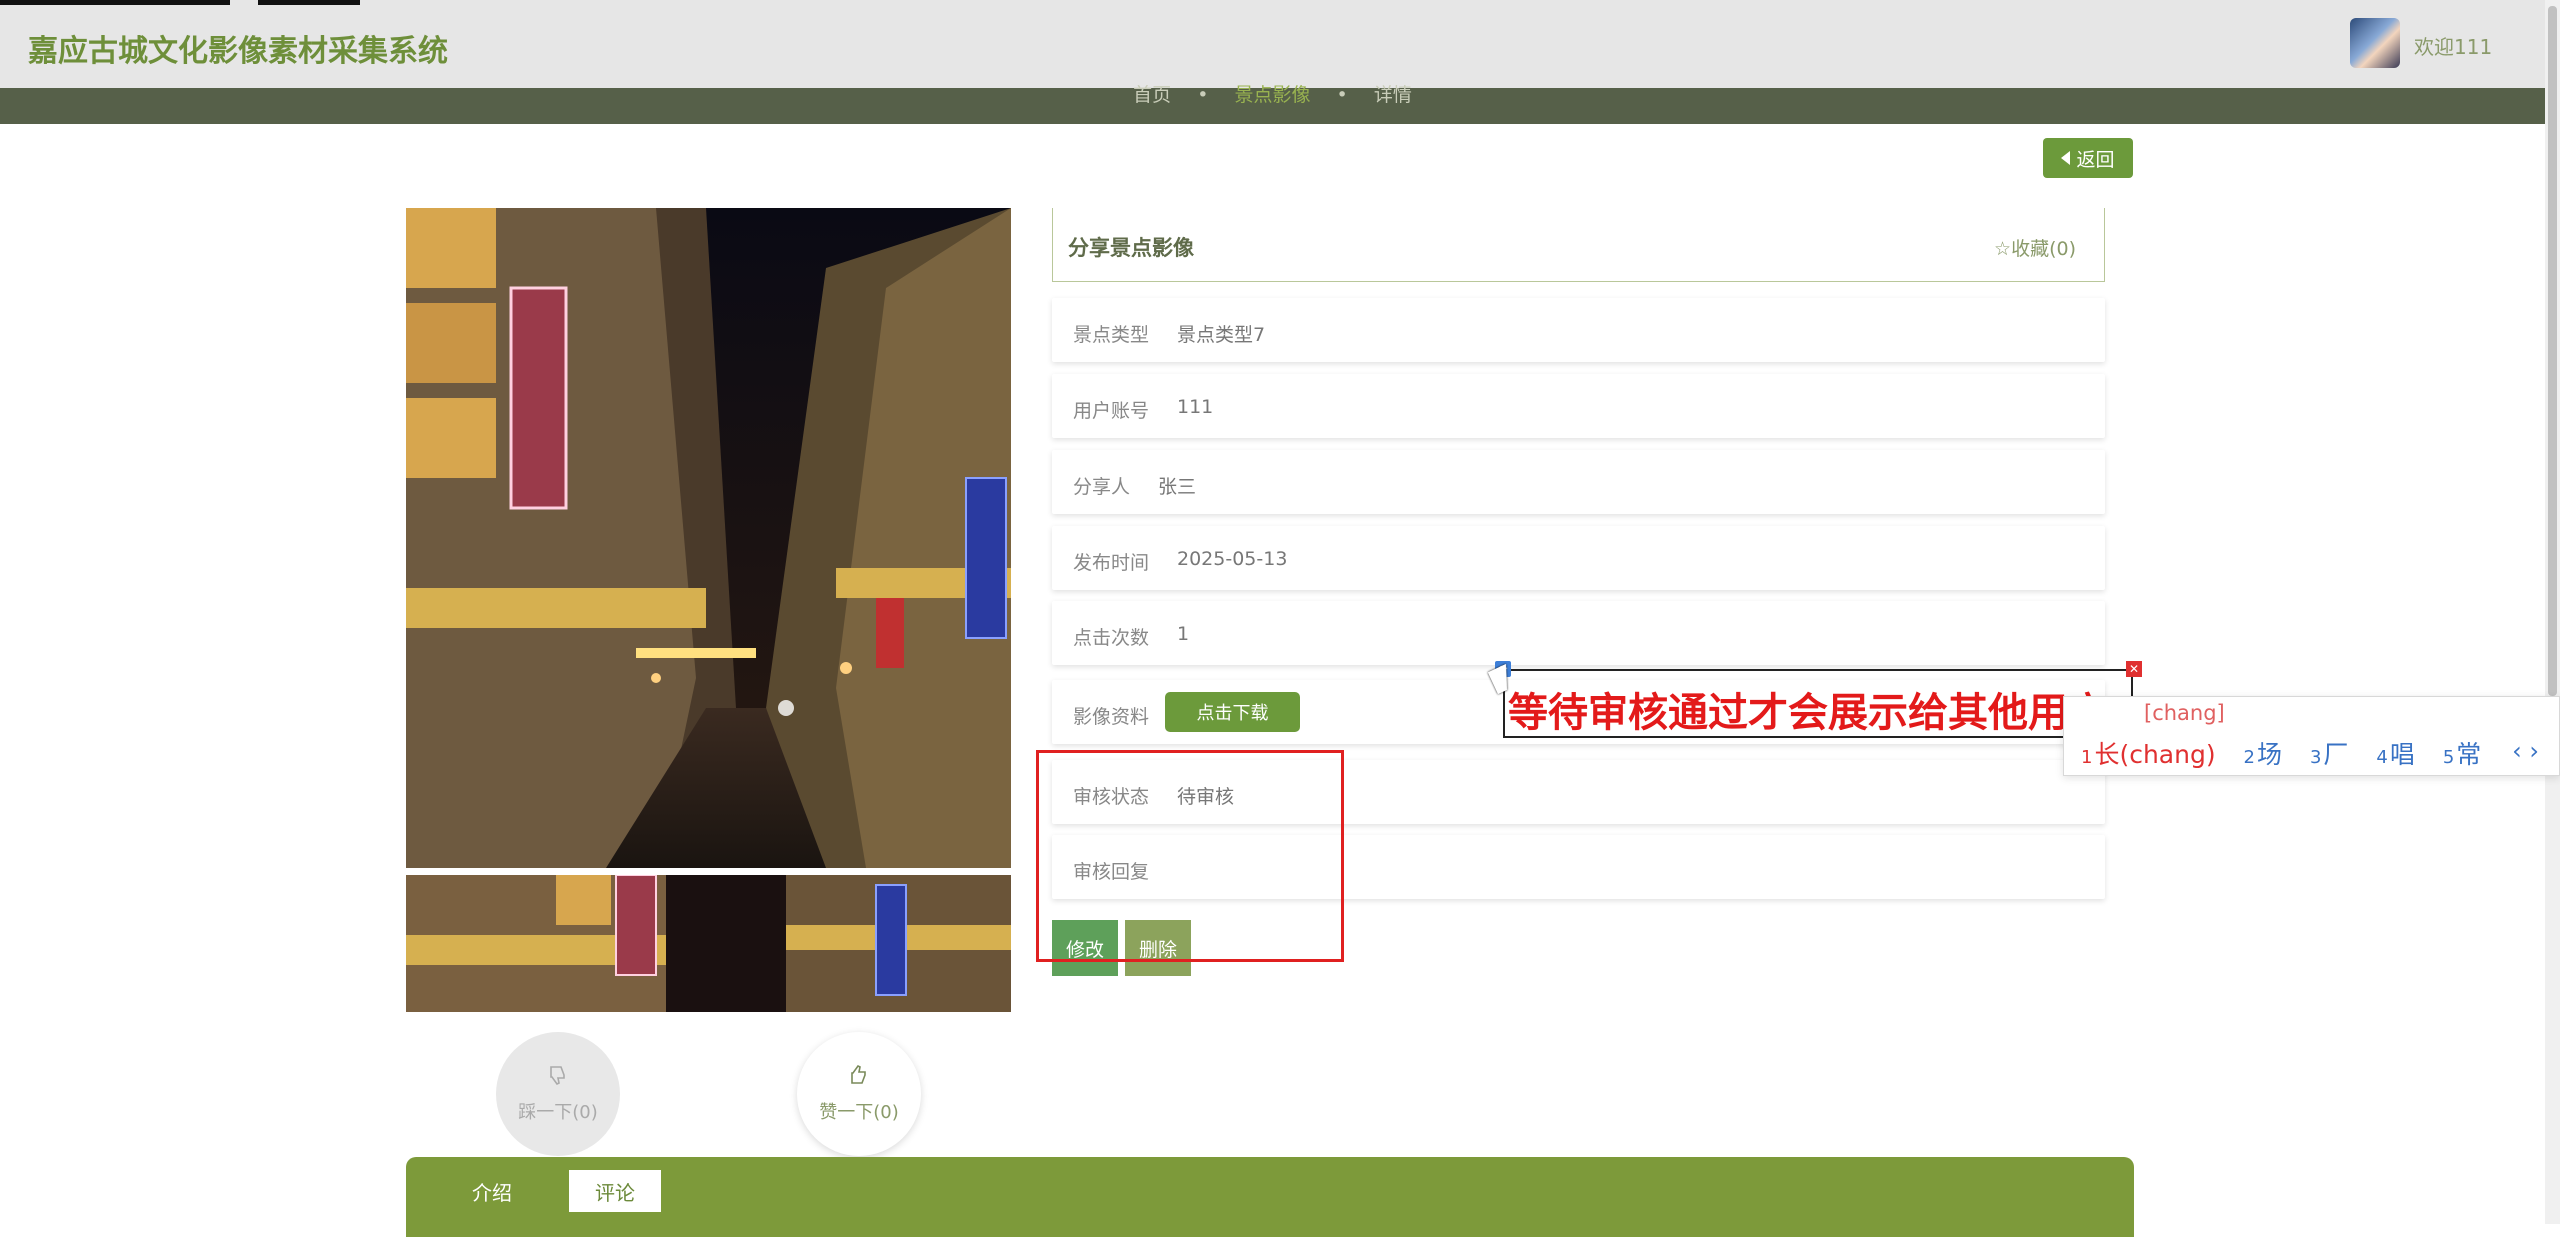 The image size is (2560, 1237). What do you see at coordinates (1270, 1197) in the screenshot?
I see `tab-bar: 介绍 评论` at bounding box center [1270, 1197].